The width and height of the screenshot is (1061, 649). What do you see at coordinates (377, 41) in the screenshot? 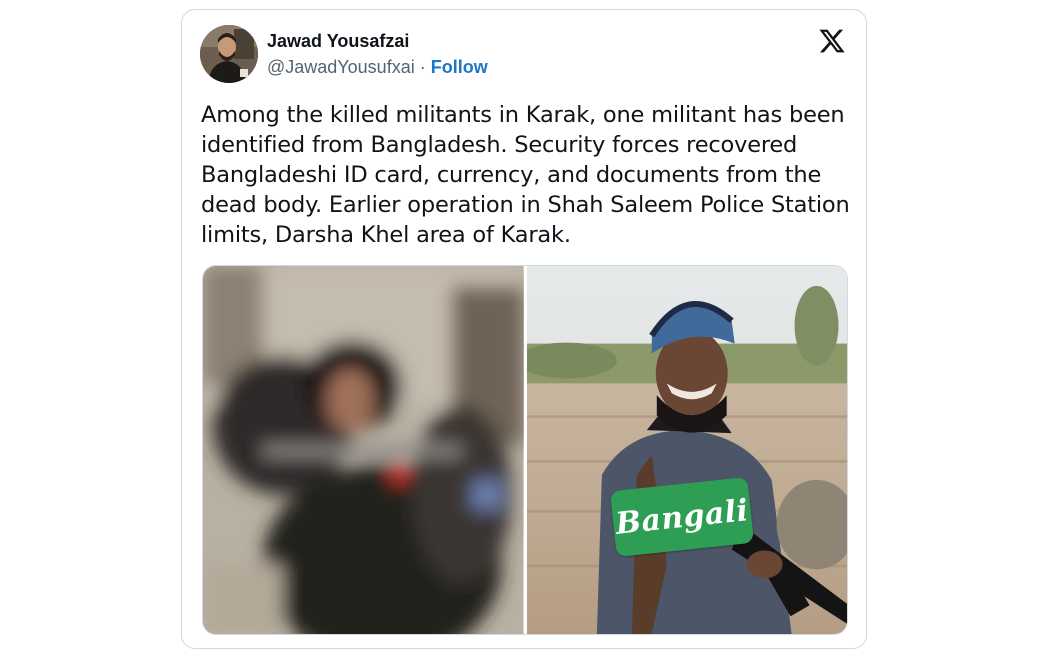
I see `author-display-name: Jawad Yousafzai` at bounding box center [377, 41].